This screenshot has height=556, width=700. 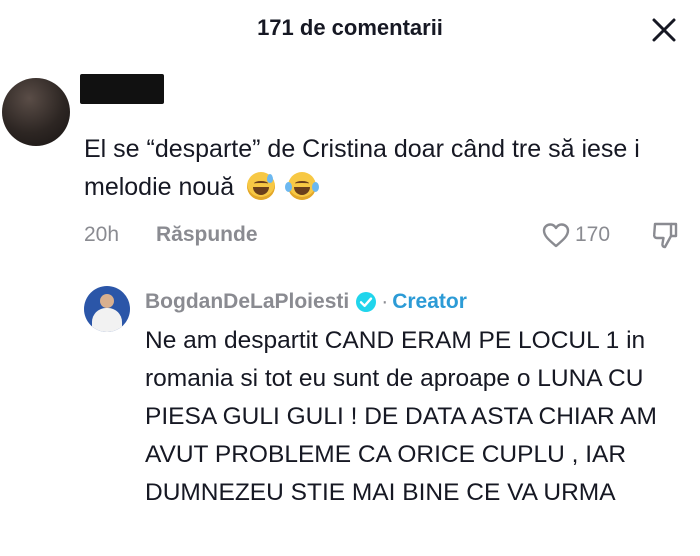 What do you see at coordinates (207, 235) in the screenshot?
I see `reply-button: Răspunde` at bounding box center [207, 235].